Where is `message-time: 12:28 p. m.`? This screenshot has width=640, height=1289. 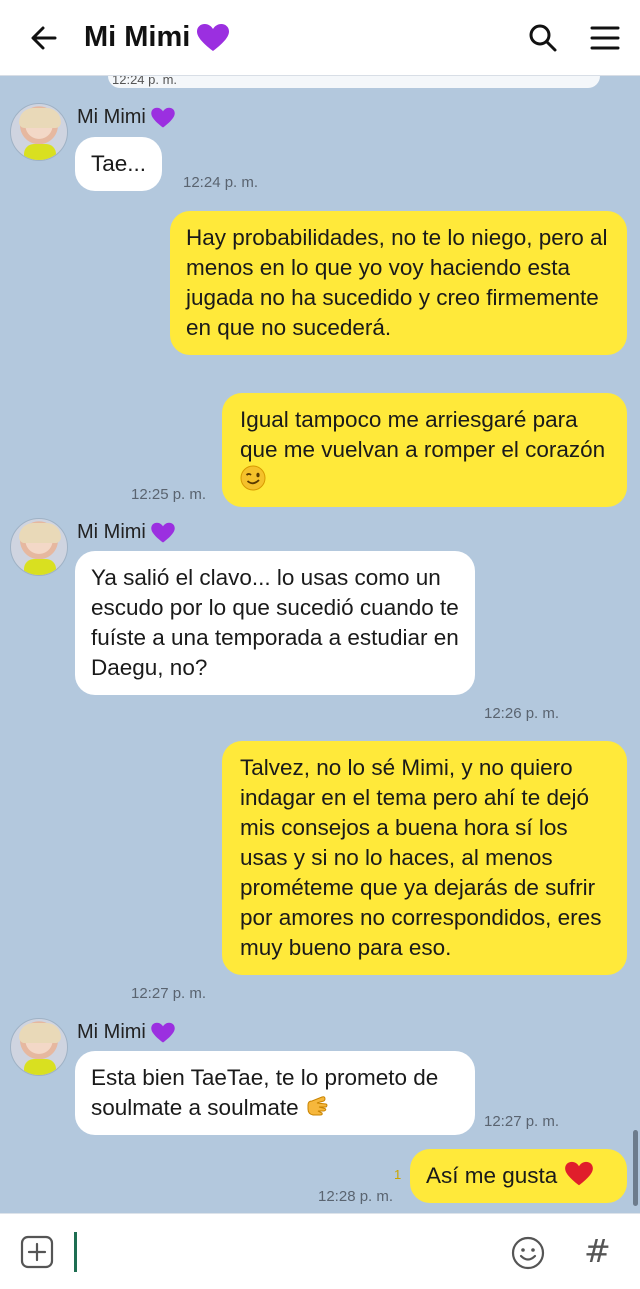 message-time: 12:28 p. m. is located at coordinates (356, 1196).